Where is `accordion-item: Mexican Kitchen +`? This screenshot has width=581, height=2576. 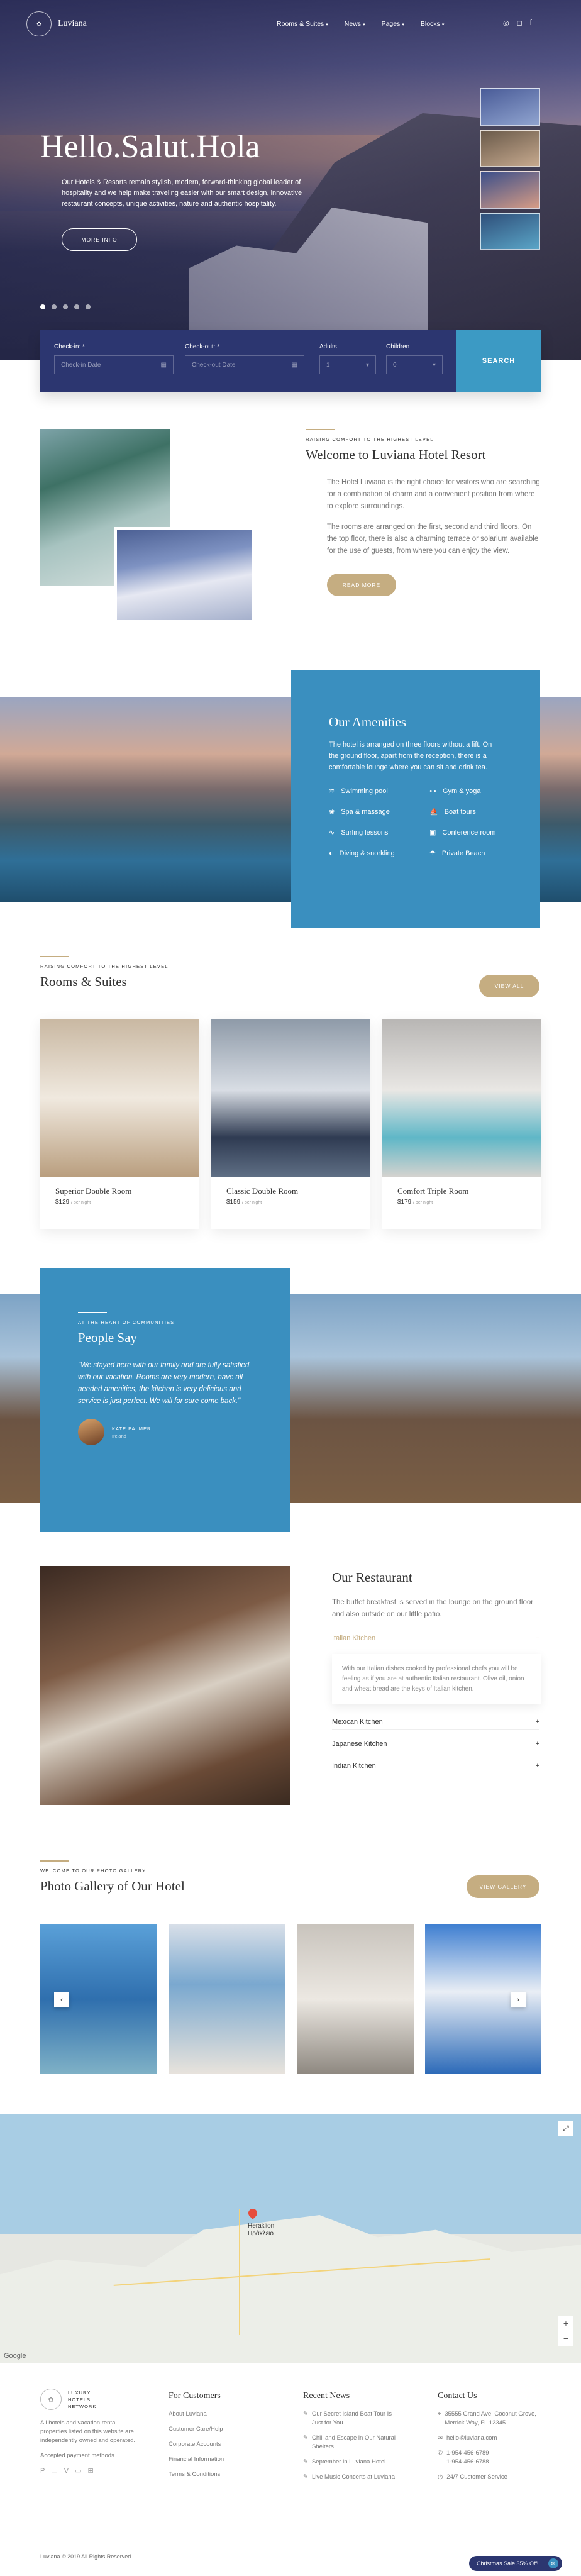 accordion-item: Mexican Kitchen + is located at coordinates (436, 1722).